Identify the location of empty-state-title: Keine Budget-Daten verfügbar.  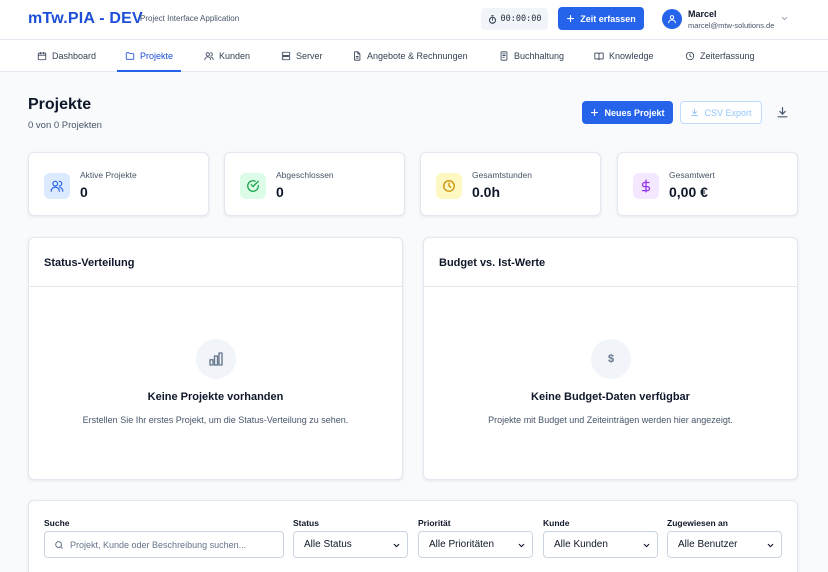
(610, 397).